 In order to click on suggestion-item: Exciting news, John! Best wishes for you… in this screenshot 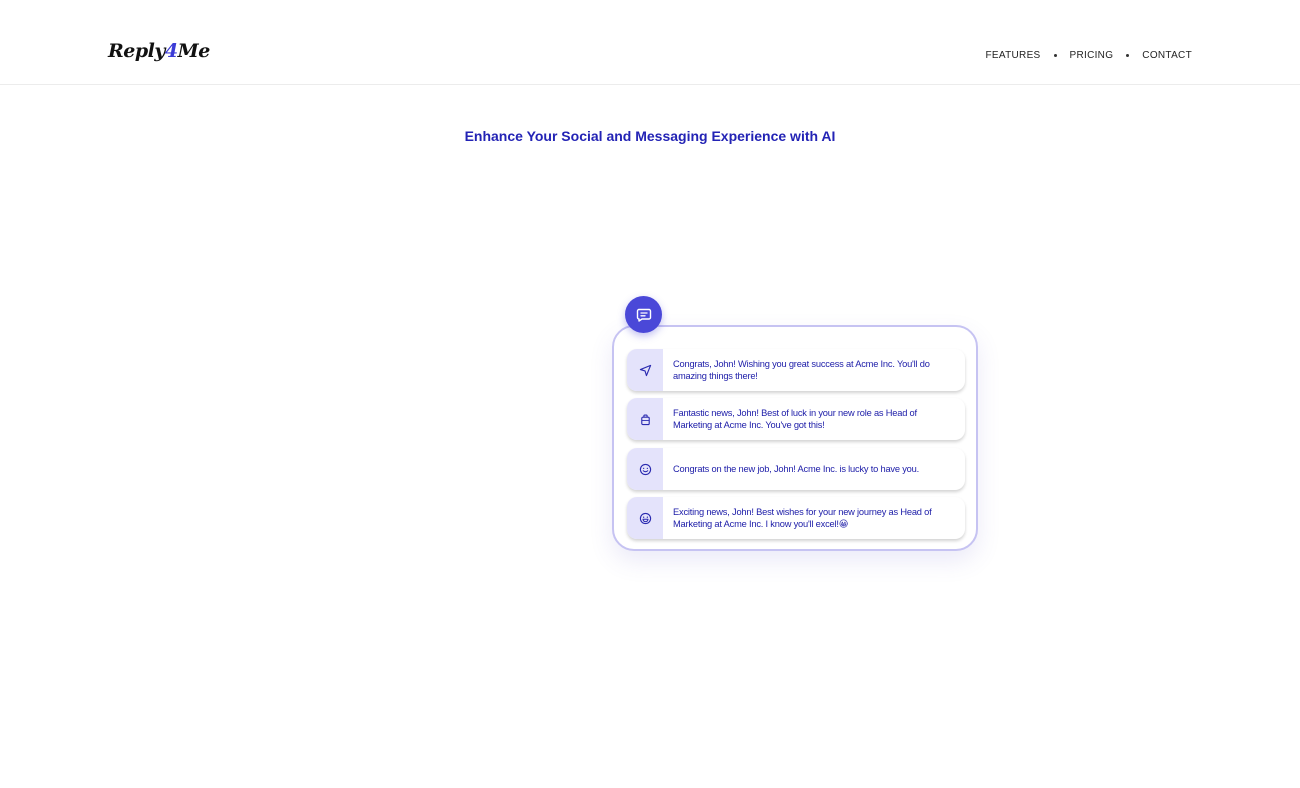, I will do `click(796, 518)`.